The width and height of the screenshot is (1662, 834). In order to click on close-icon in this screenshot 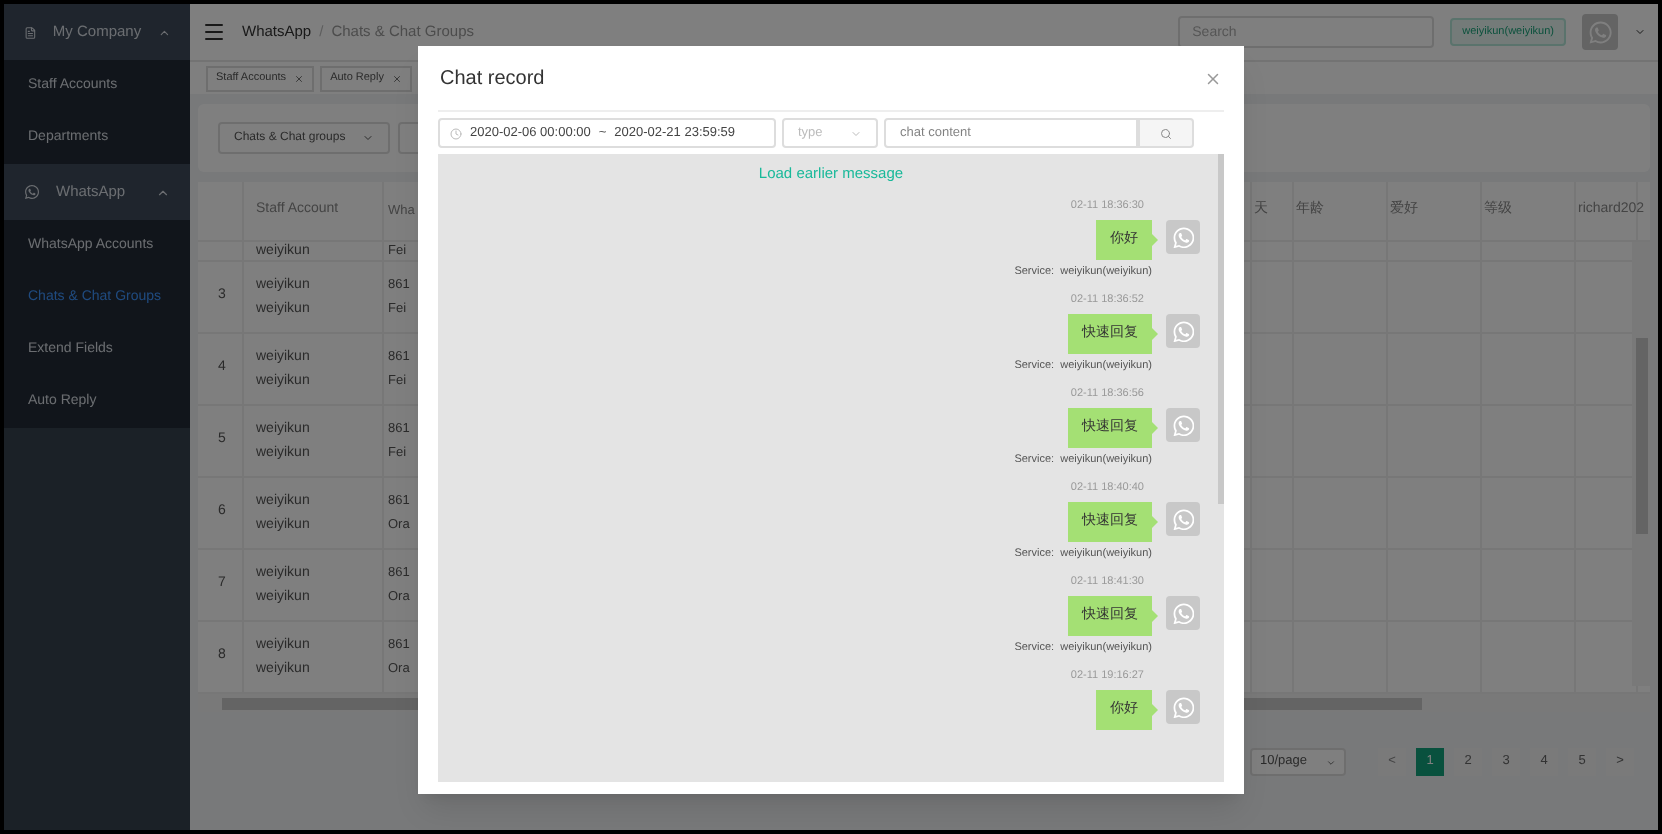, I will do `click(1213, 78)`.